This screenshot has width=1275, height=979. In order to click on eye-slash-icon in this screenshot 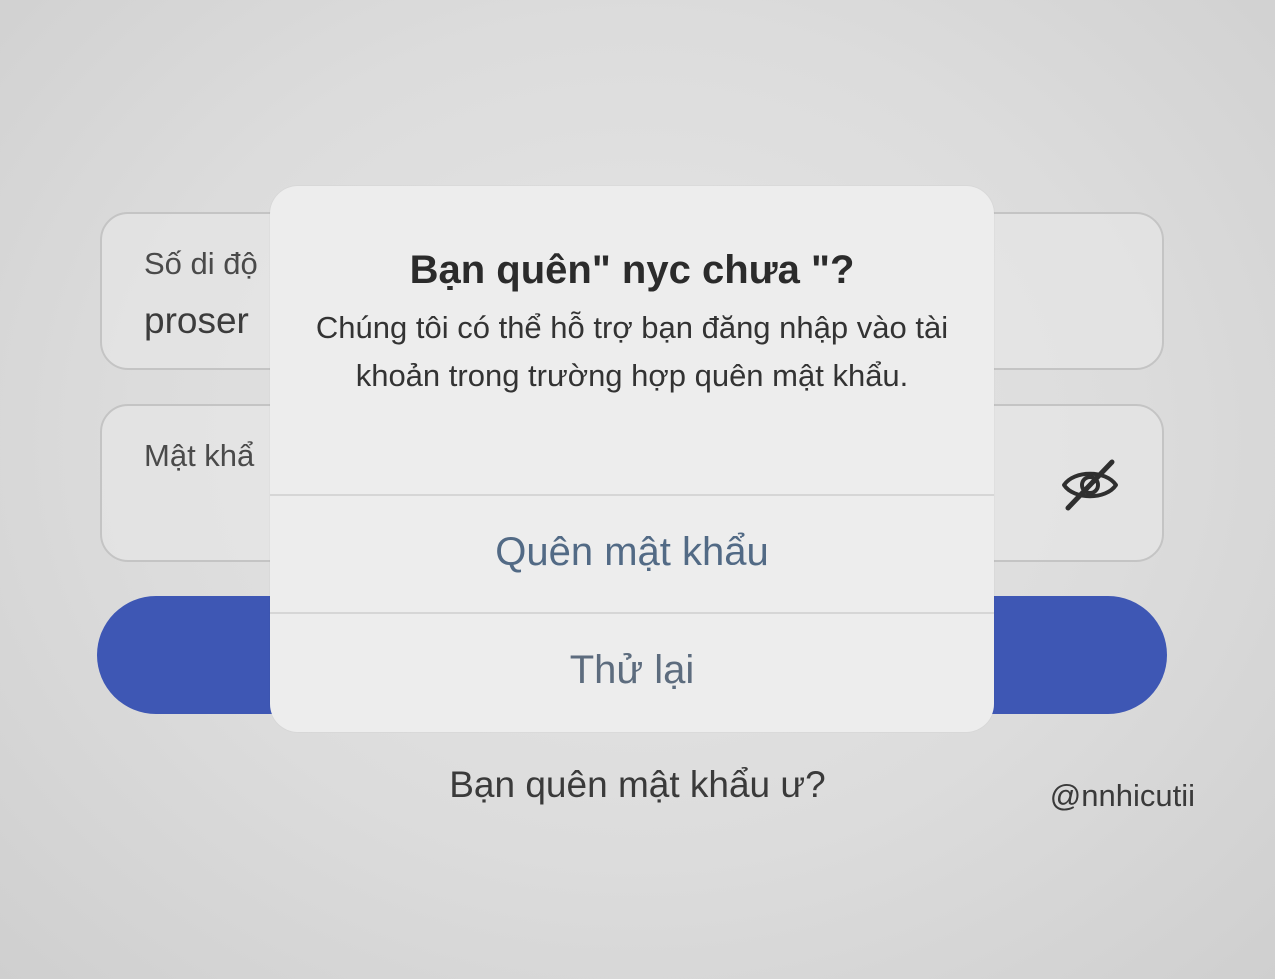, I will do `click(1090, 485)`.